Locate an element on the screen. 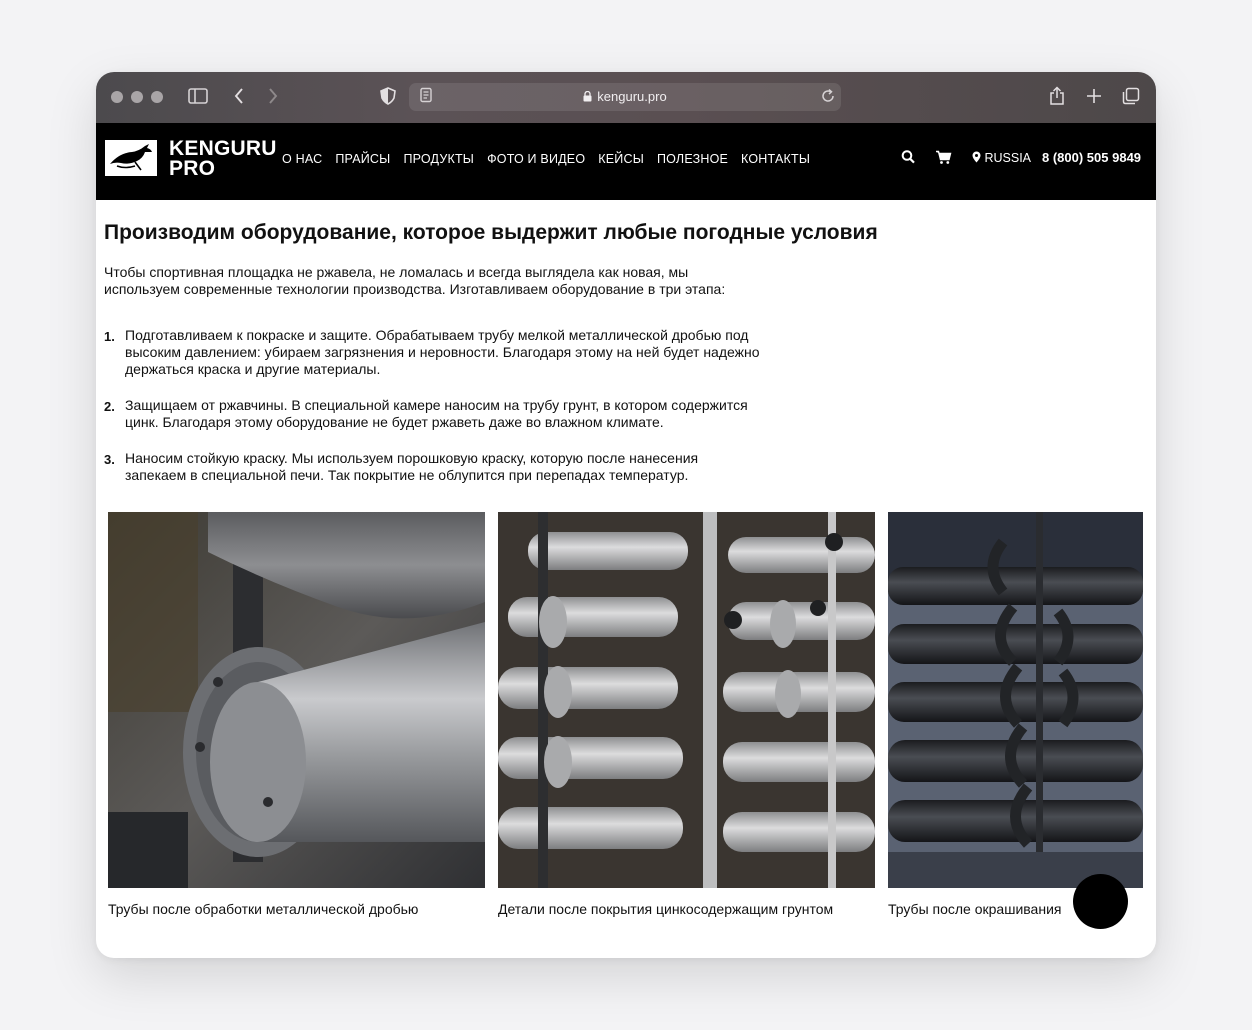 This screenshot has width=1252, height=1030. region-selector: RUSSIA is located at coordinates (1001, 158).